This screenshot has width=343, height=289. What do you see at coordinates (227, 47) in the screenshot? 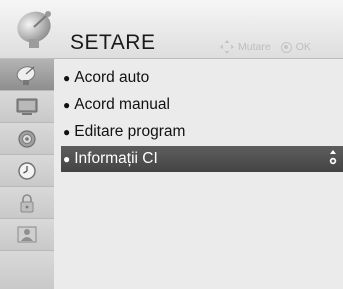
I see `move-arrows-icon` at bounding box center [227, 47].